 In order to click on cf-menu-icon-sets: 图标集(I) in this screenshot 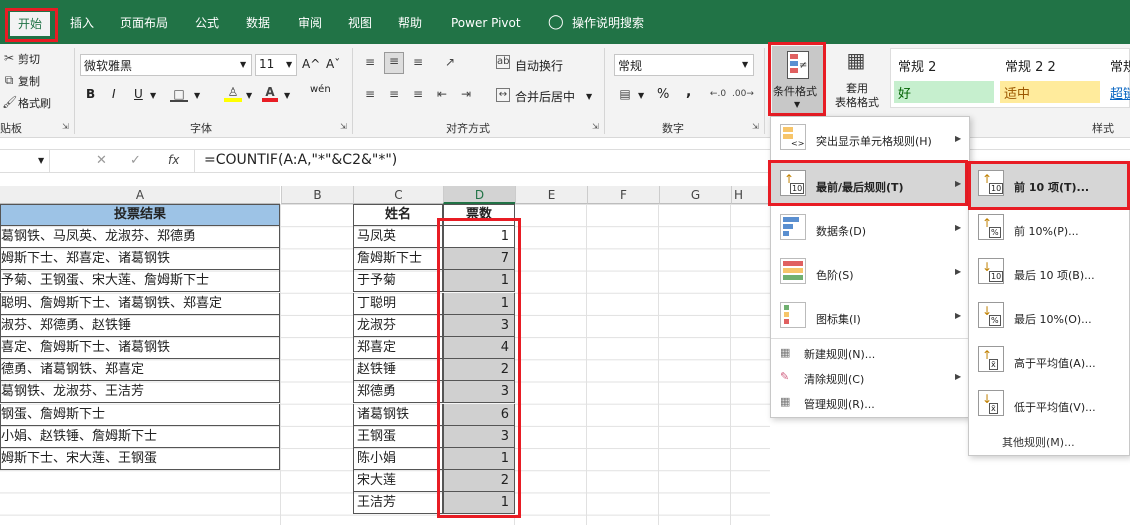, I will do `click(838, 319)`.